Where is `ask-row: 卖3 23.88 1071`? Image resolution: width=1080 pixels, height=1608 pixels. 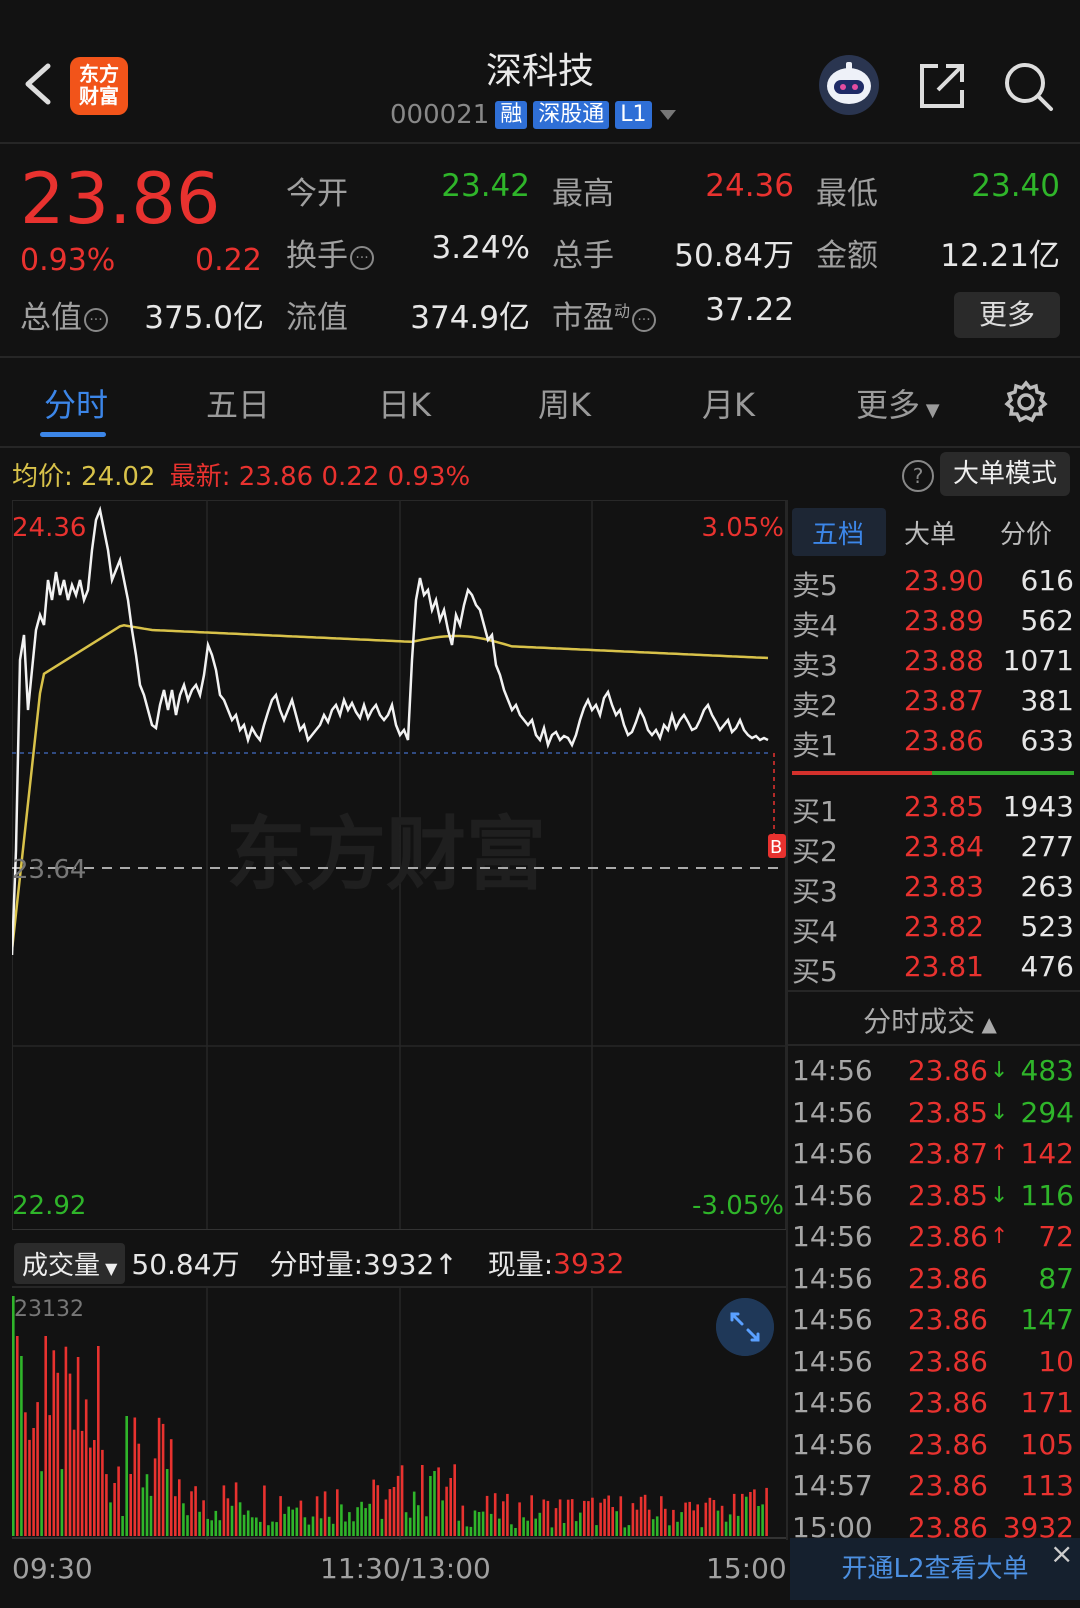
ask-row: 卖3 23.88 1071 is located at coordinates (933, 664).